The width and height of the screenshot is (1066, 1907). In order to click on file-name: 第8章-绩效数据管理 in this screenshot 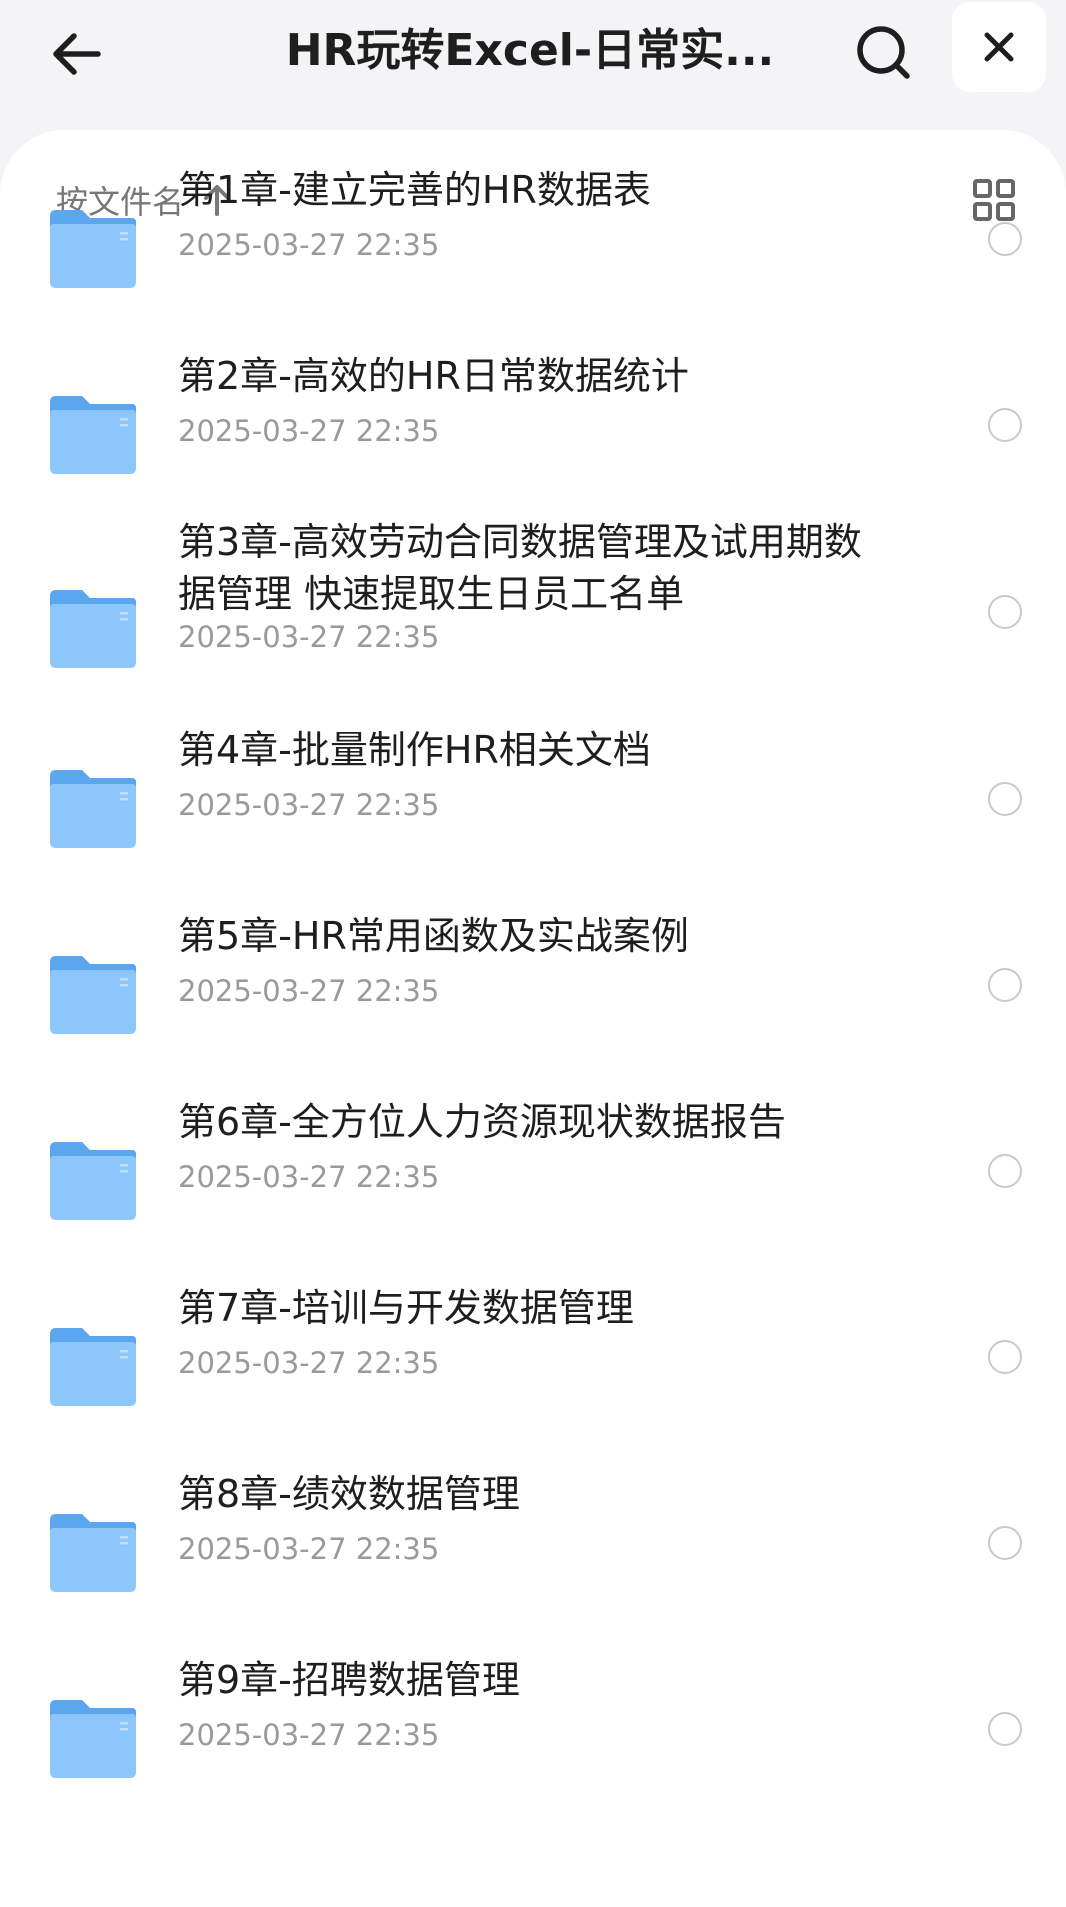, I will do `click(349, 1494)`.